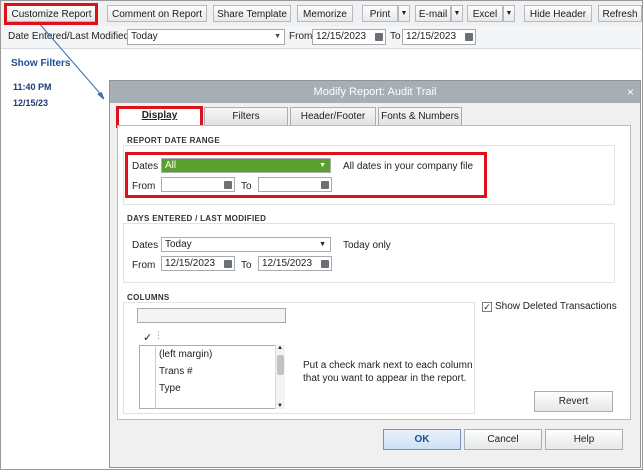  What do you see at coordinates (422, 439) in the screenshot?
I see `ok-button: OK` at bounding box center [422, 439].